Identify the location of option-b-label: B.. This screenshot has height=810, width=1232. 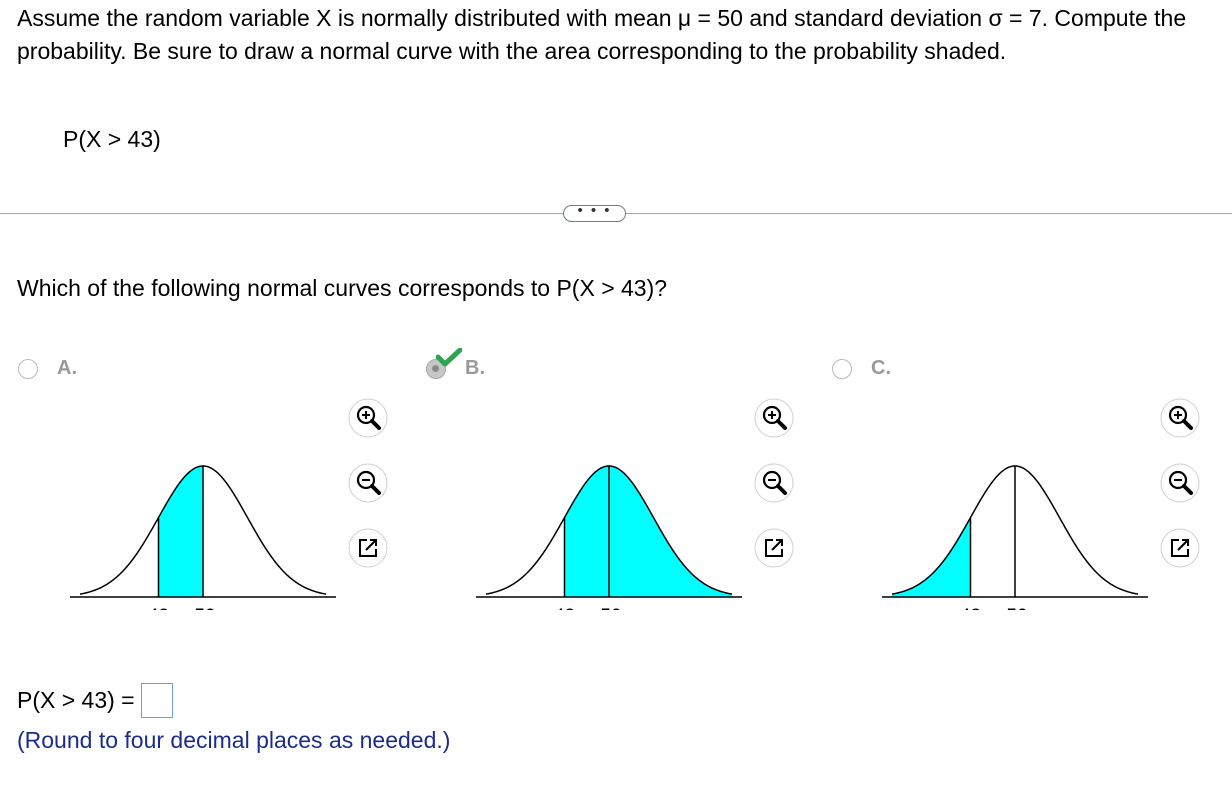
(475, 368).